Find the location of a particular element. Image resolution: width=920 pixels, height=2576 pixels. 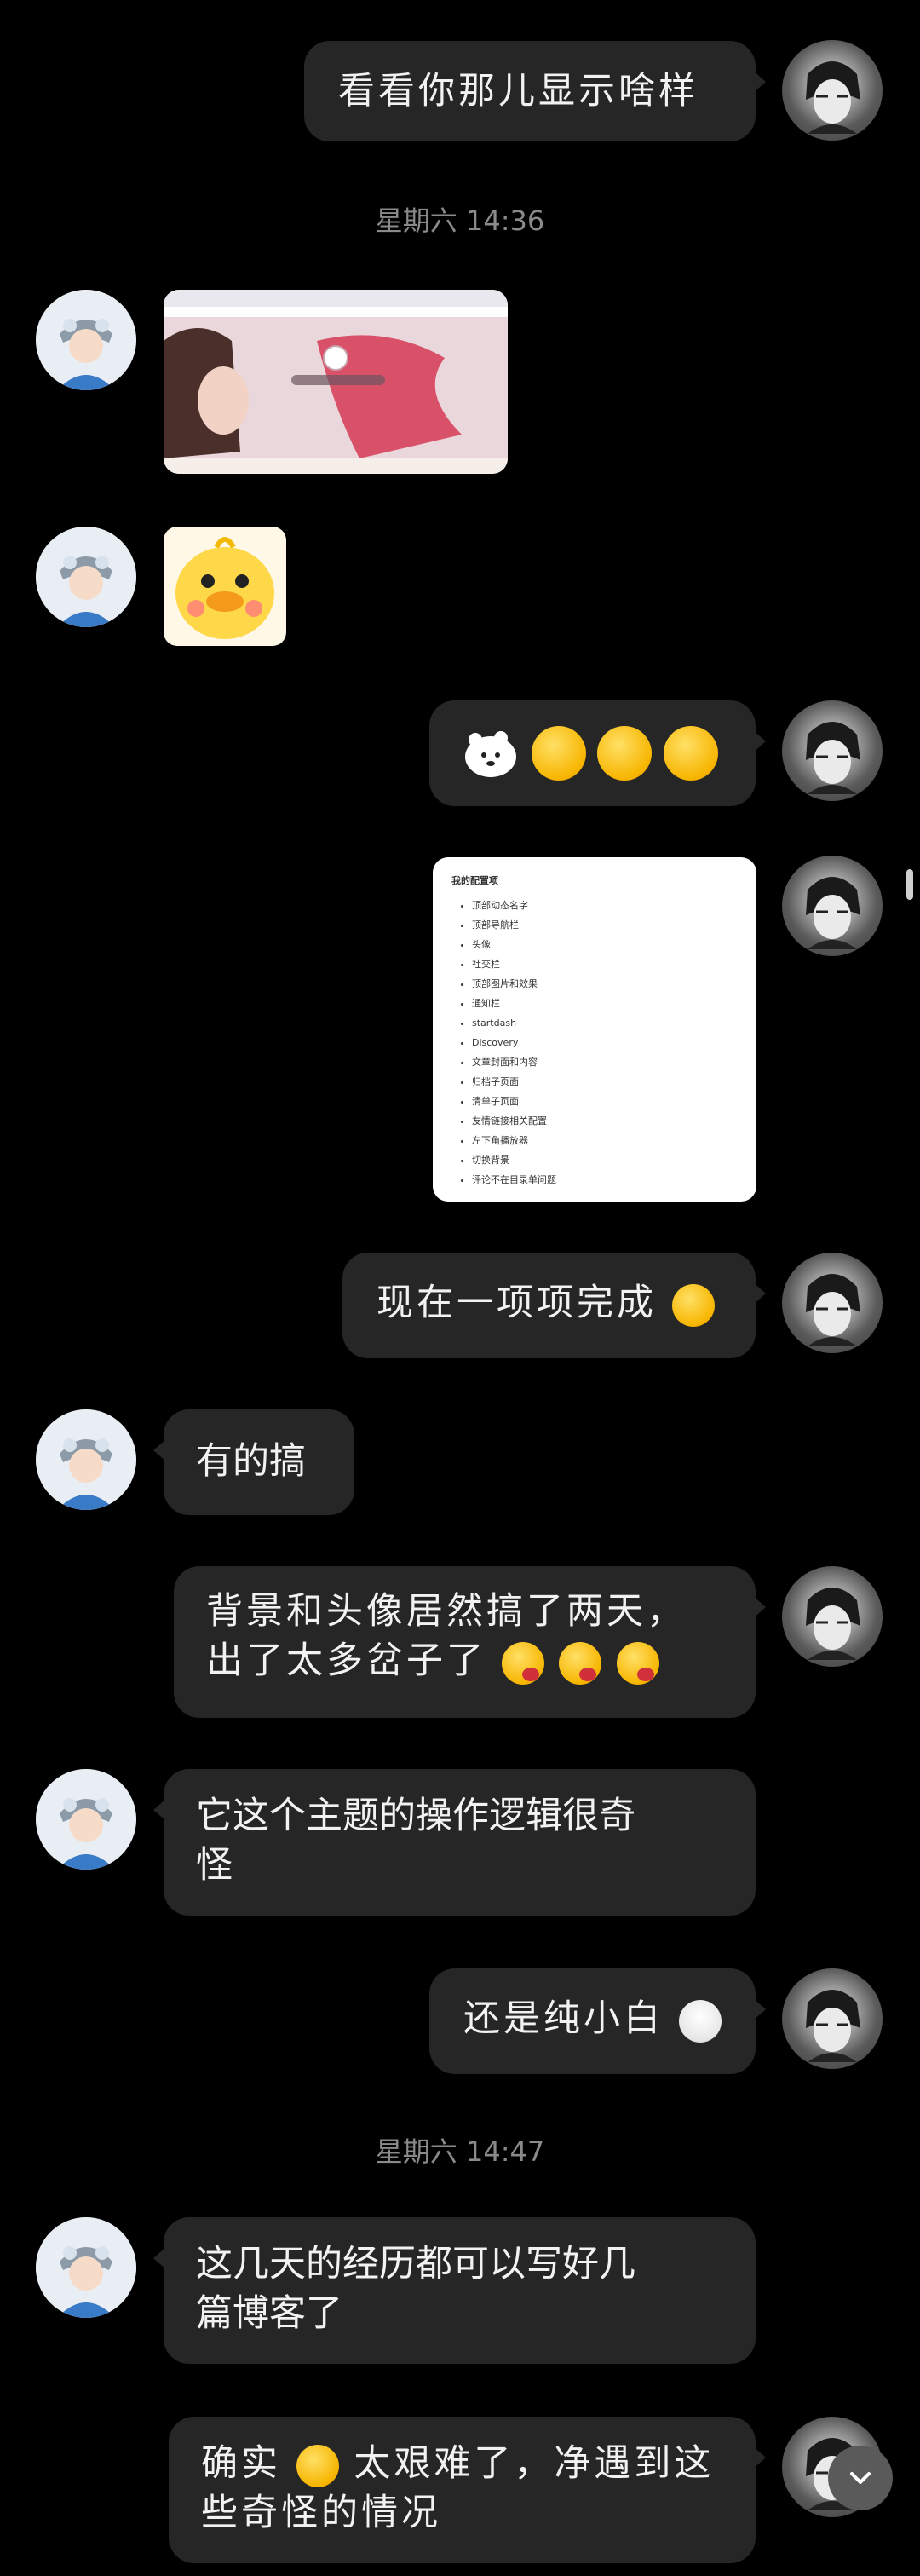

list-item: startdash is located at coordinates (605, 1023).